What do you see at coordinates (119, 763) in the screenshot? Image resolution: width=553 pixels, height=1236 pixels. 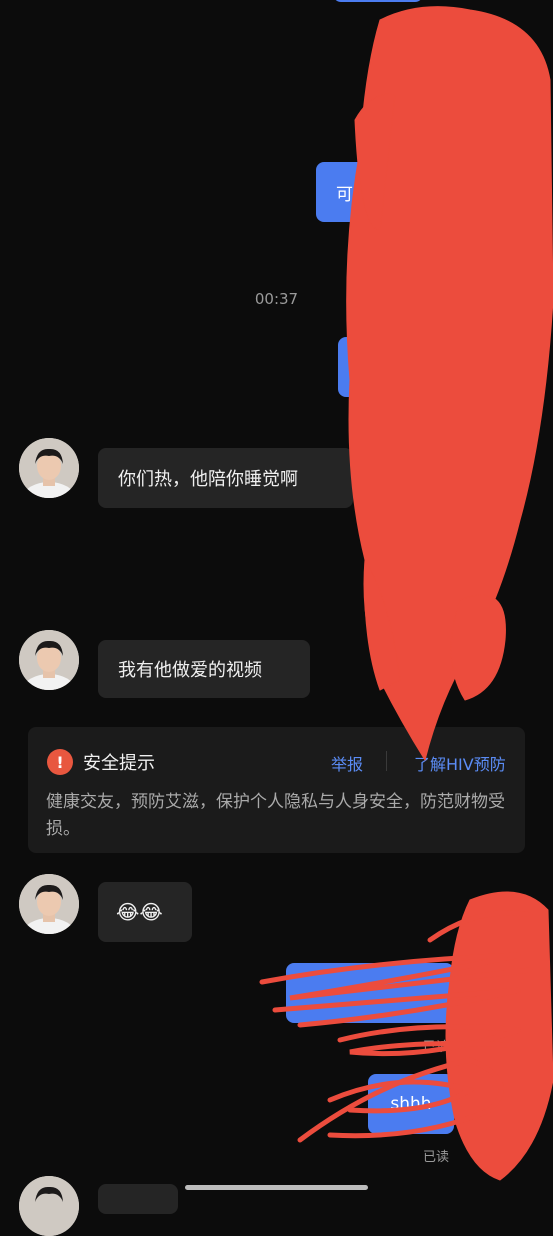 I see `safety-tip-title: 安全提示` at bounding box center [119, 763].